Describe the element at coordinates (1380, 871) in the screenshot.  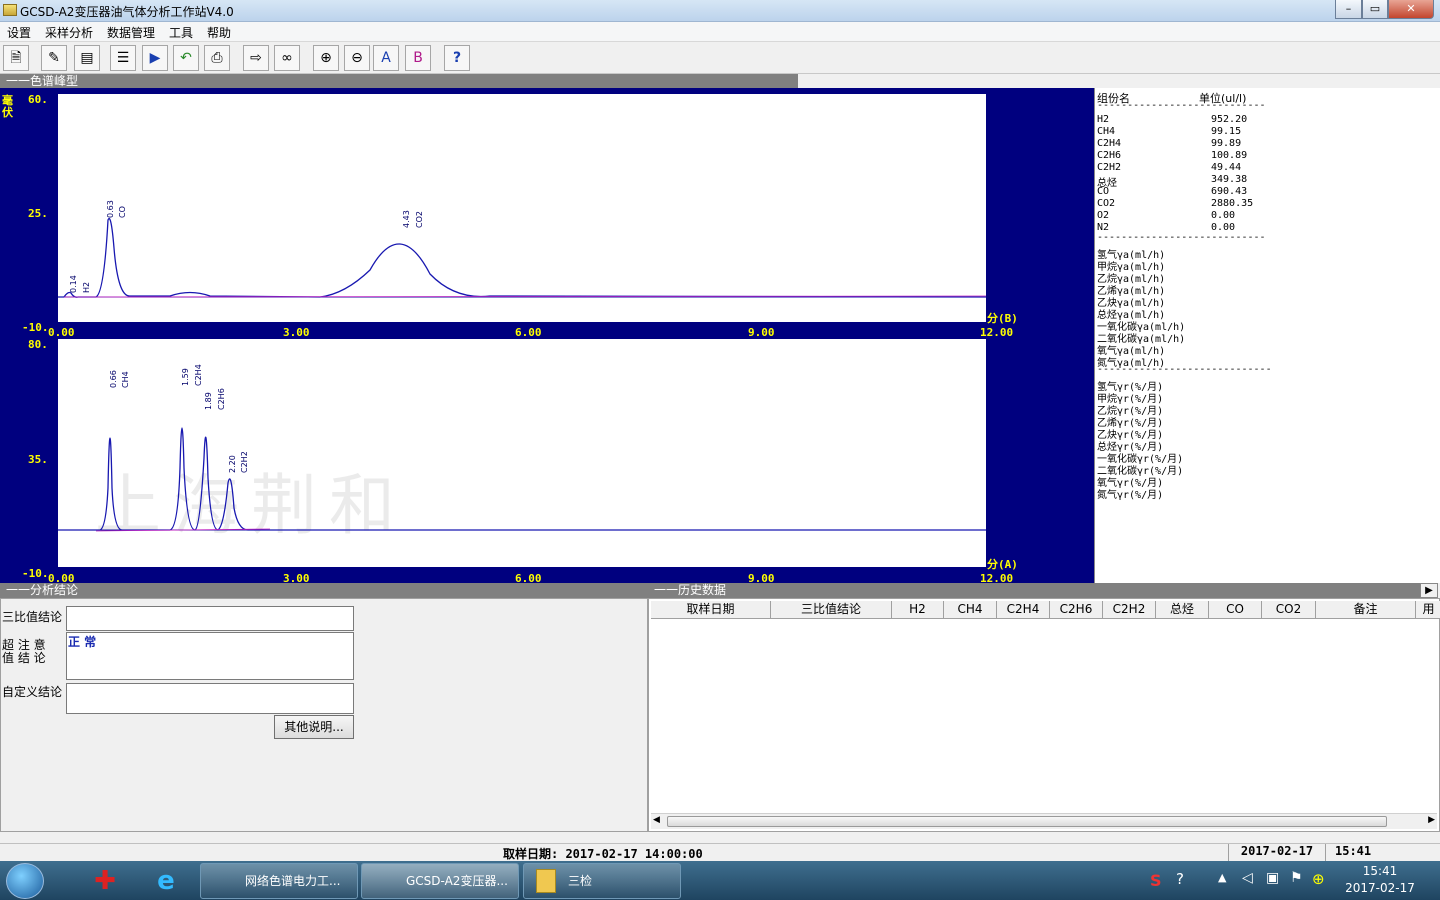
I see `clock-time: 15:41` at that location.